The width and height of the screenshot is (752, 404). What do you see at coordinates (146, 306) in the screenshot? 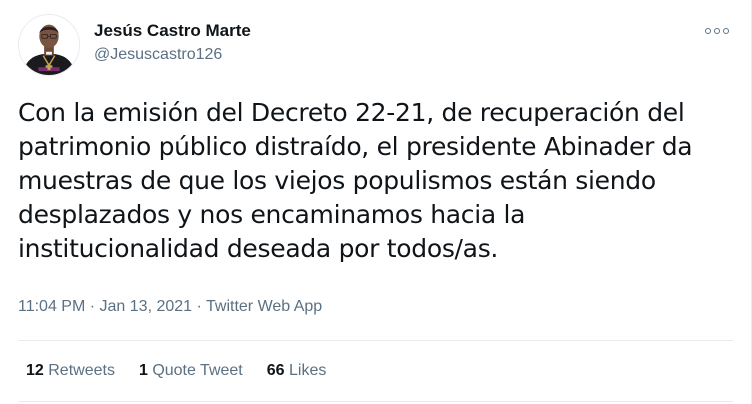
I see `tweet-date: Jan 13, 2021` at bounding box center [146, 306].